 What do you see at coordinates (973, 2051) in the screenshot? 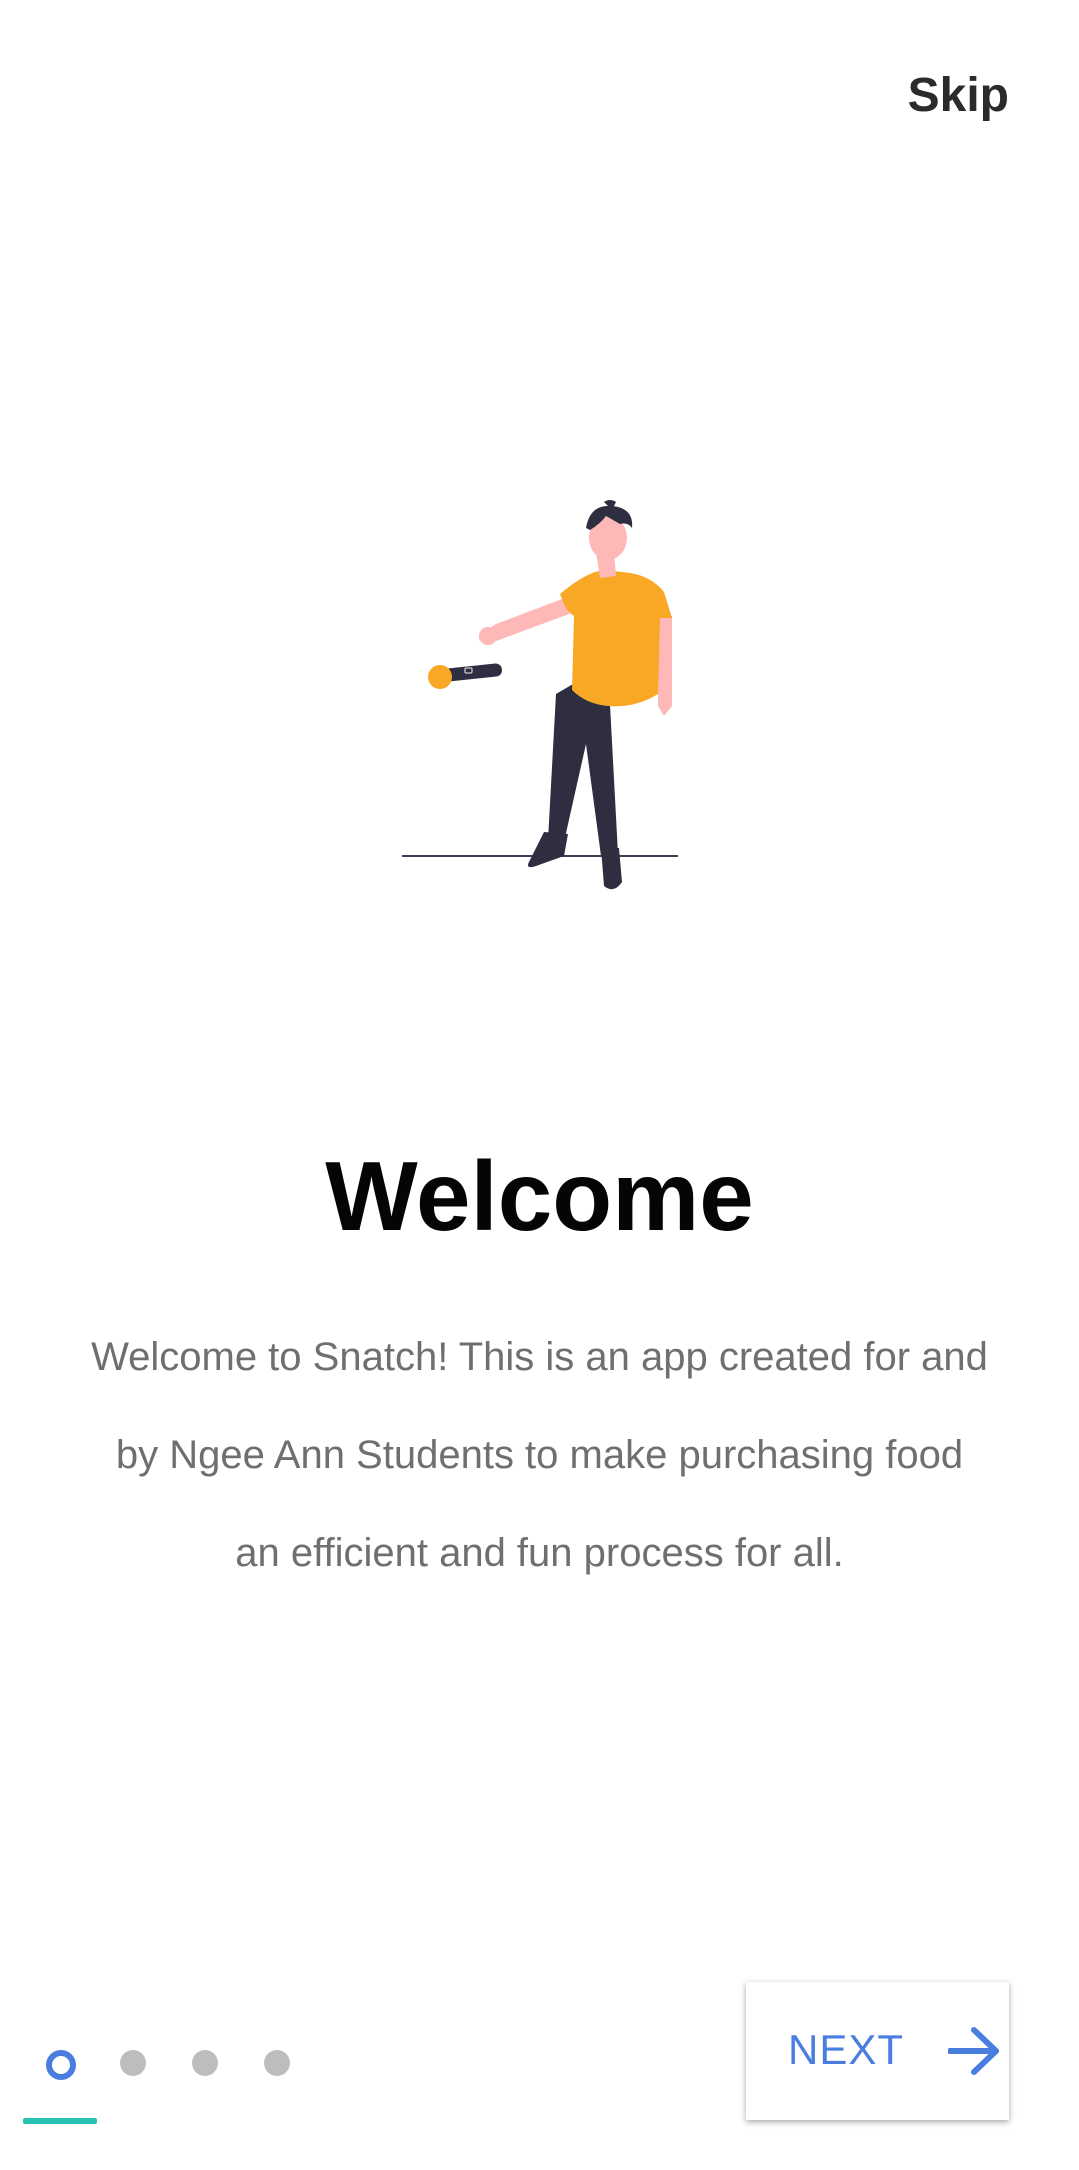
I see `arrow-right-icon` at bounding box center [973, 2051].